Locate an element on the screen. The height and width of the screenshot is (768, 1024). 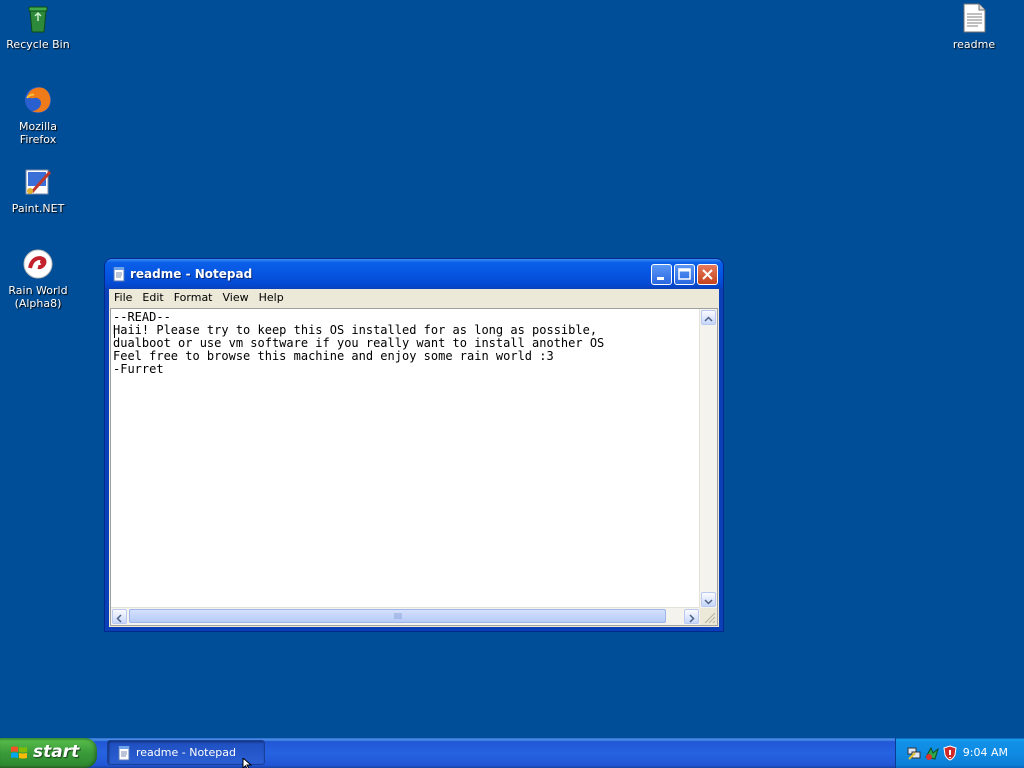
rain-world-icon is located at coordinates (38, 264).